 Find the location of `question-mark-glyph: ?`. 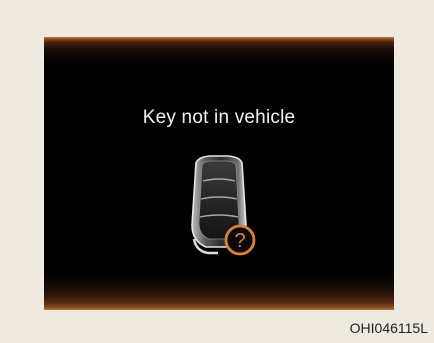

question-mark-glyph: ? is located at coordinates (239, 241).